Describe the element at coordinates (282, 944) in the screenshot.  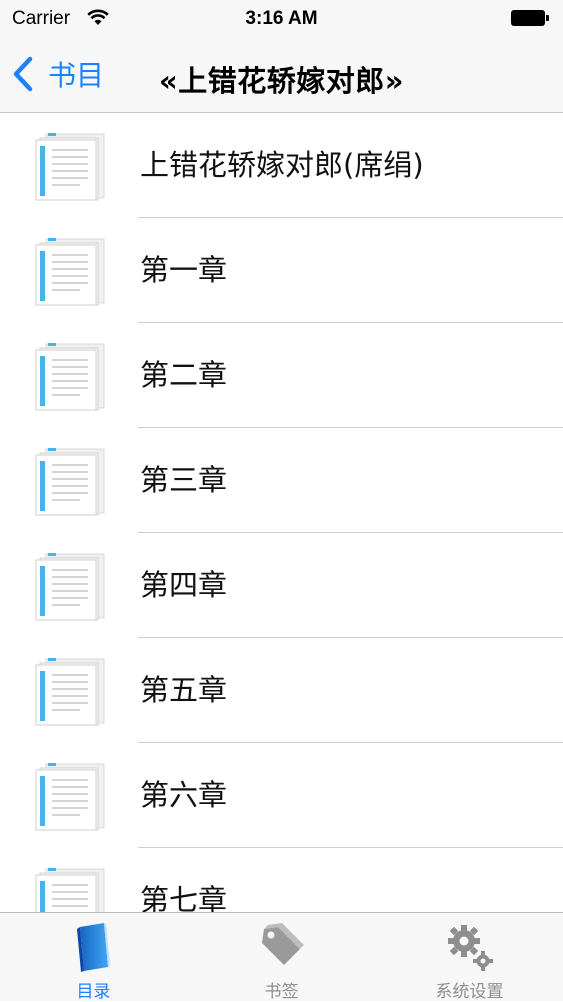
I see `tag-icon` at that location.